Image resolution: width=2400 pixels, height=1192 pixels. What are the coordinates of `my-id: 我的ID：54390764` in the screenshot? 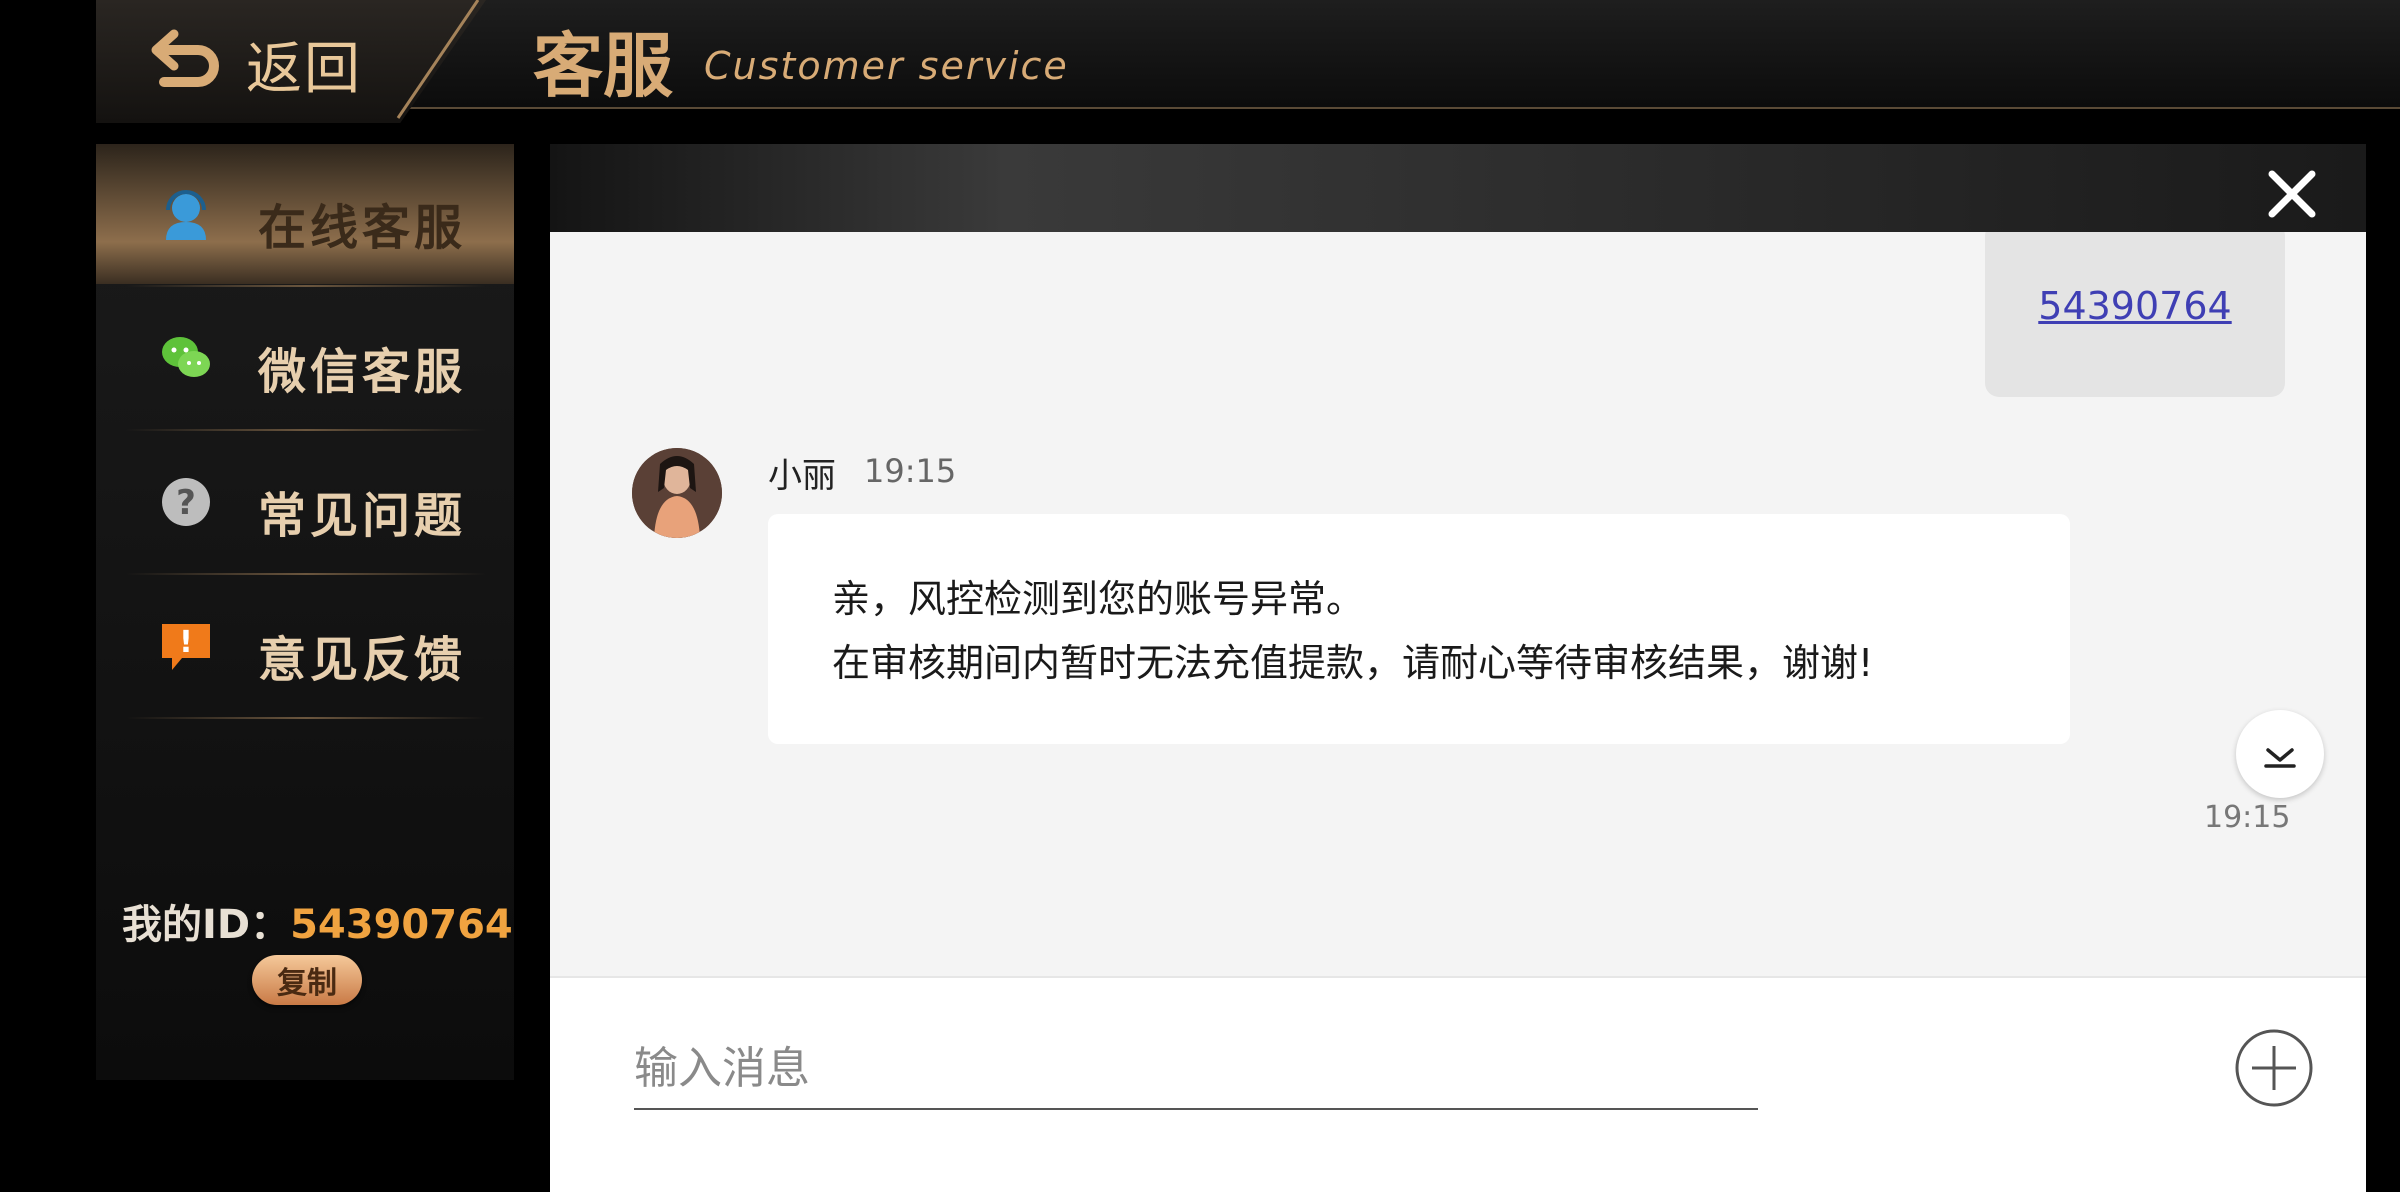 It's located at (317, 921).